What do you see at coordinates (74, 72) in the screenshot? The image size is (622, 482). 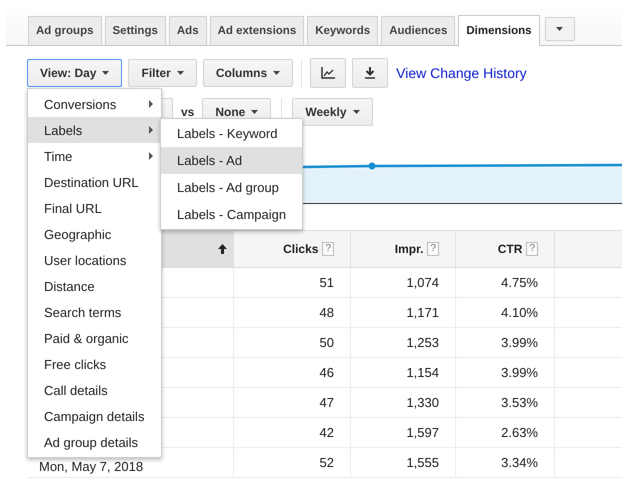 I see `dropdown-button: View: Day` at bounding box center [74, 72].